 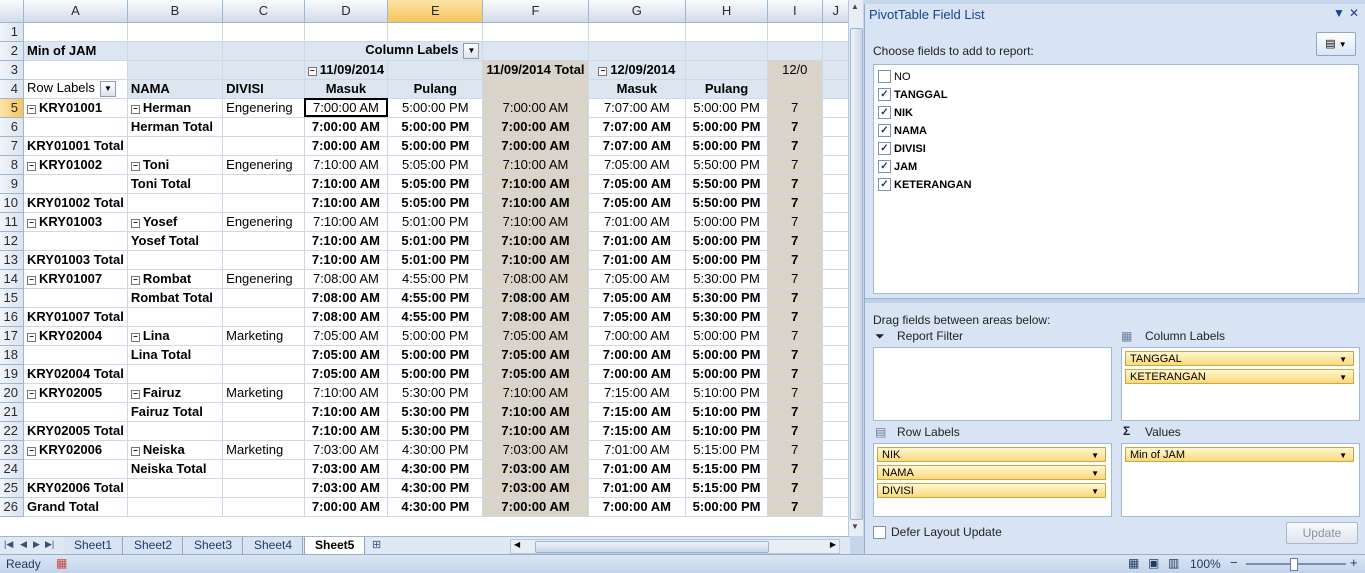 What do you see at coordinates (1354, 562) in the screenshot?
I see `zoom-in-button: +` at bounding box center [1354, 562].